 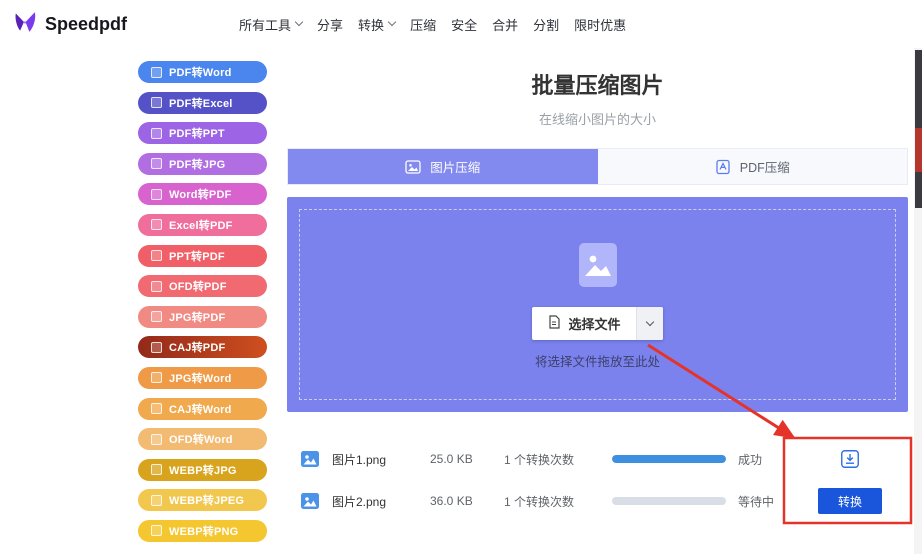 I want to click on progress-fill, so click(x=669, y=459).